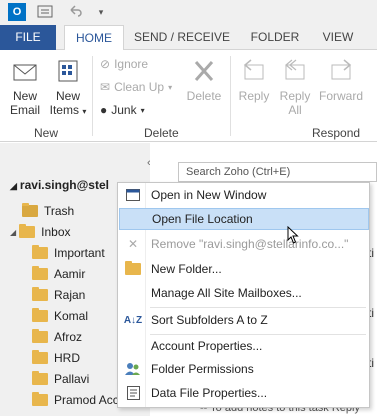 The width and height of the screenshot is (377, 416). I want to click on group-label-new: New, so click(46, 133).